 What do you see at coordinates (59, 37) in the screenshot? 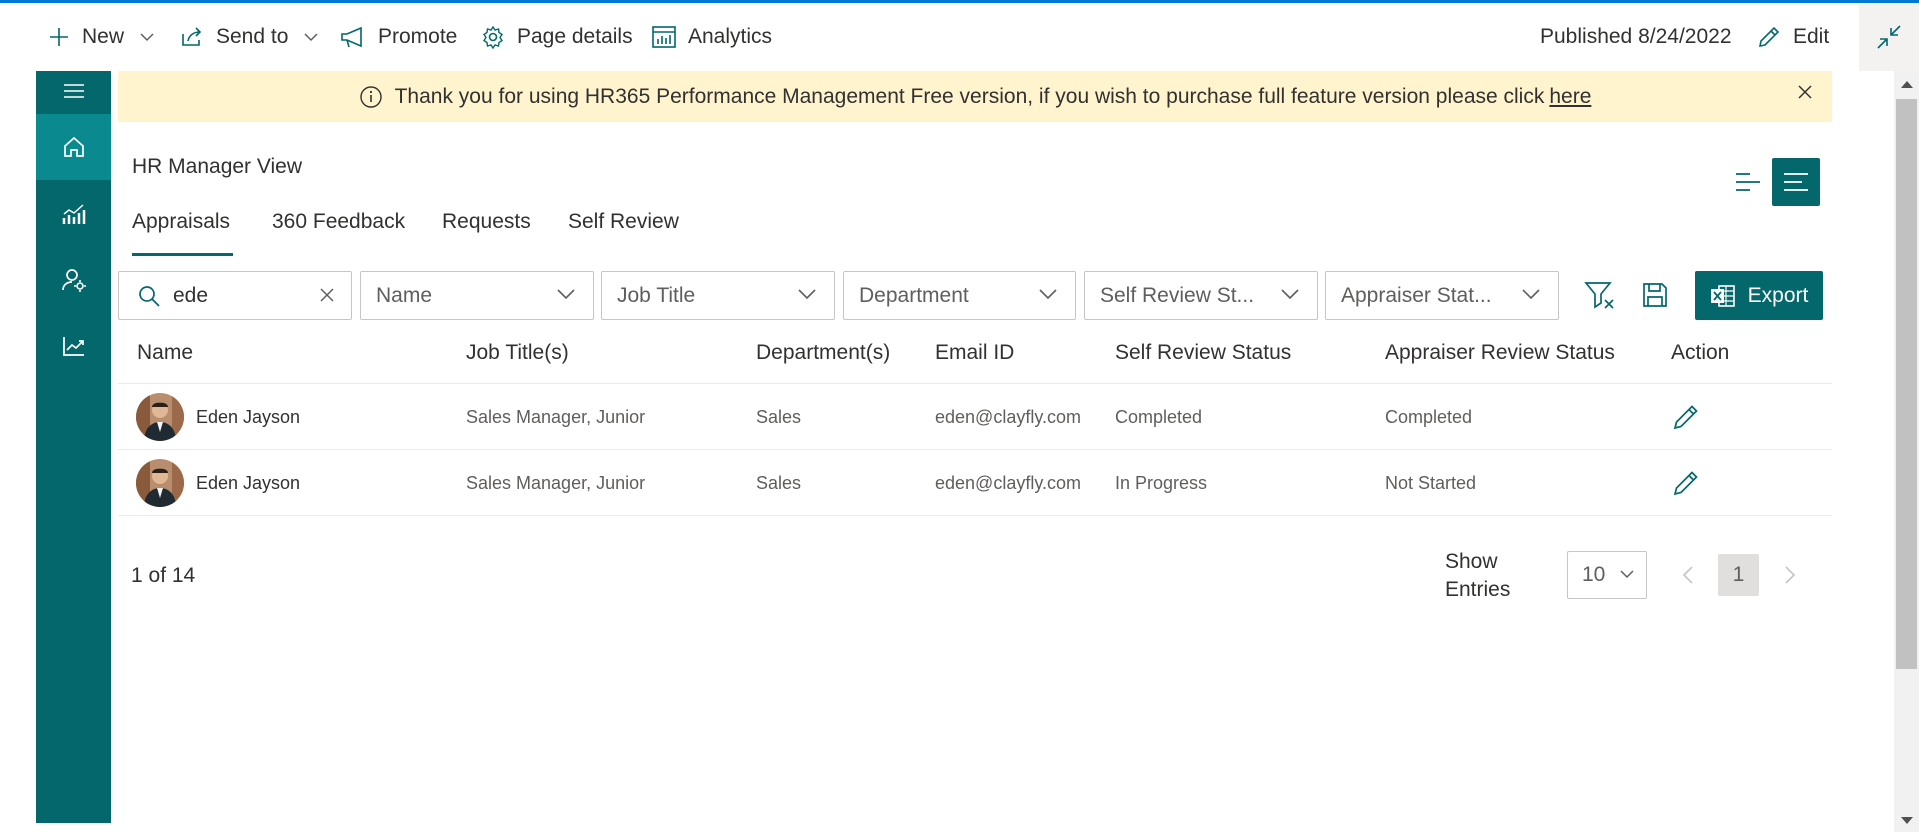
I see `plus-icon` at bounding box center [59, 37].